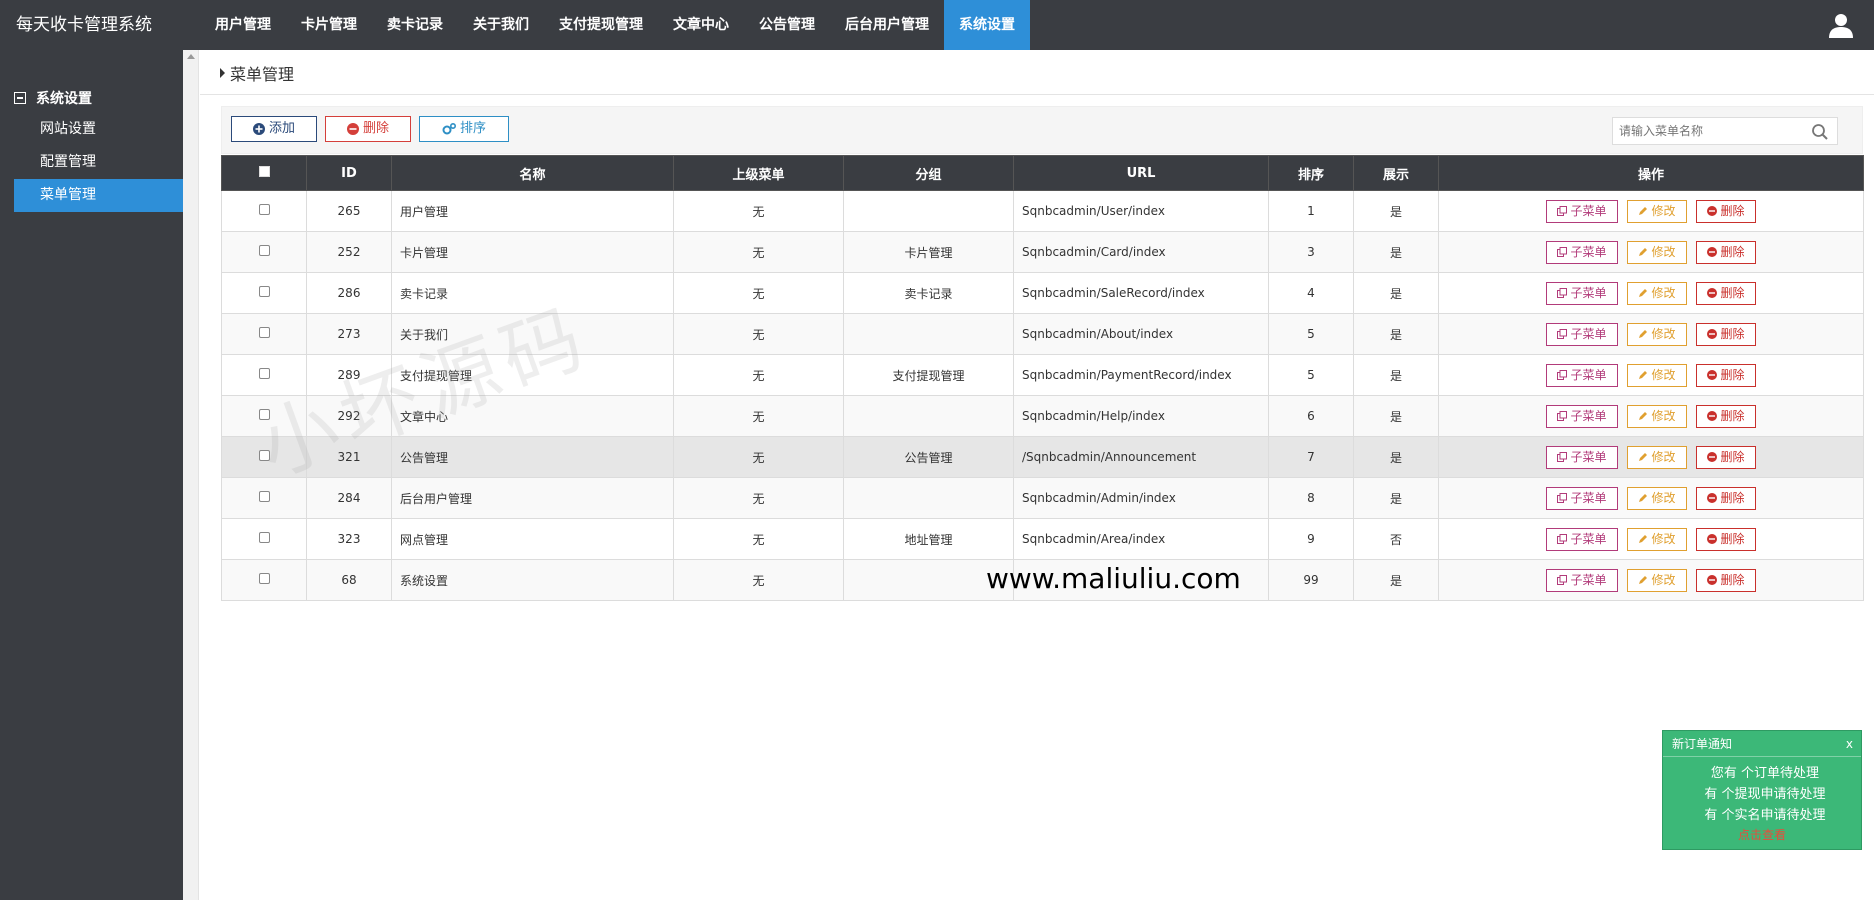  I want to click on add-label: 添加, so click(281, 128).